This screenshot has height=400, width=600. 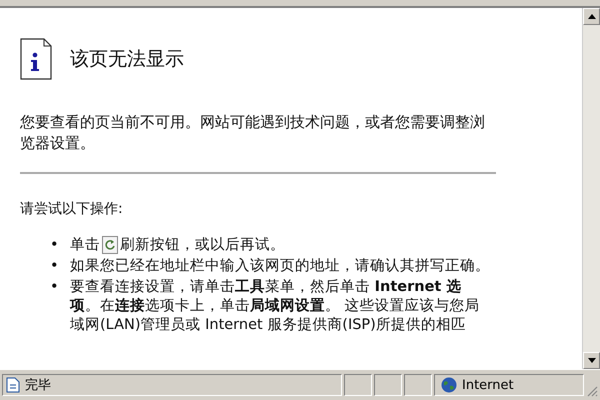 I want to click on status-text: 完毕, so click(x=38, y=385).